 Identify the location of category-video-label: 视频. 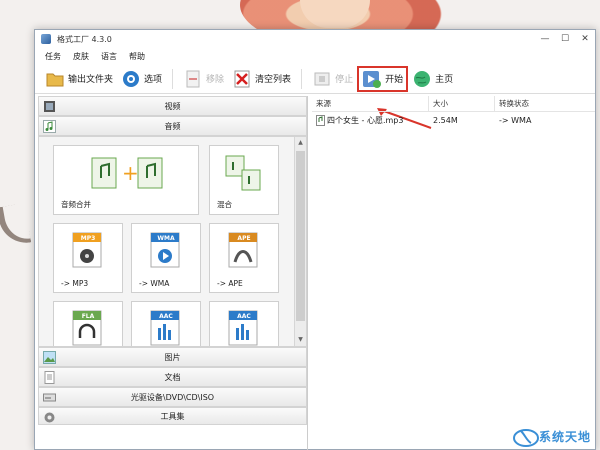
(172, 106).